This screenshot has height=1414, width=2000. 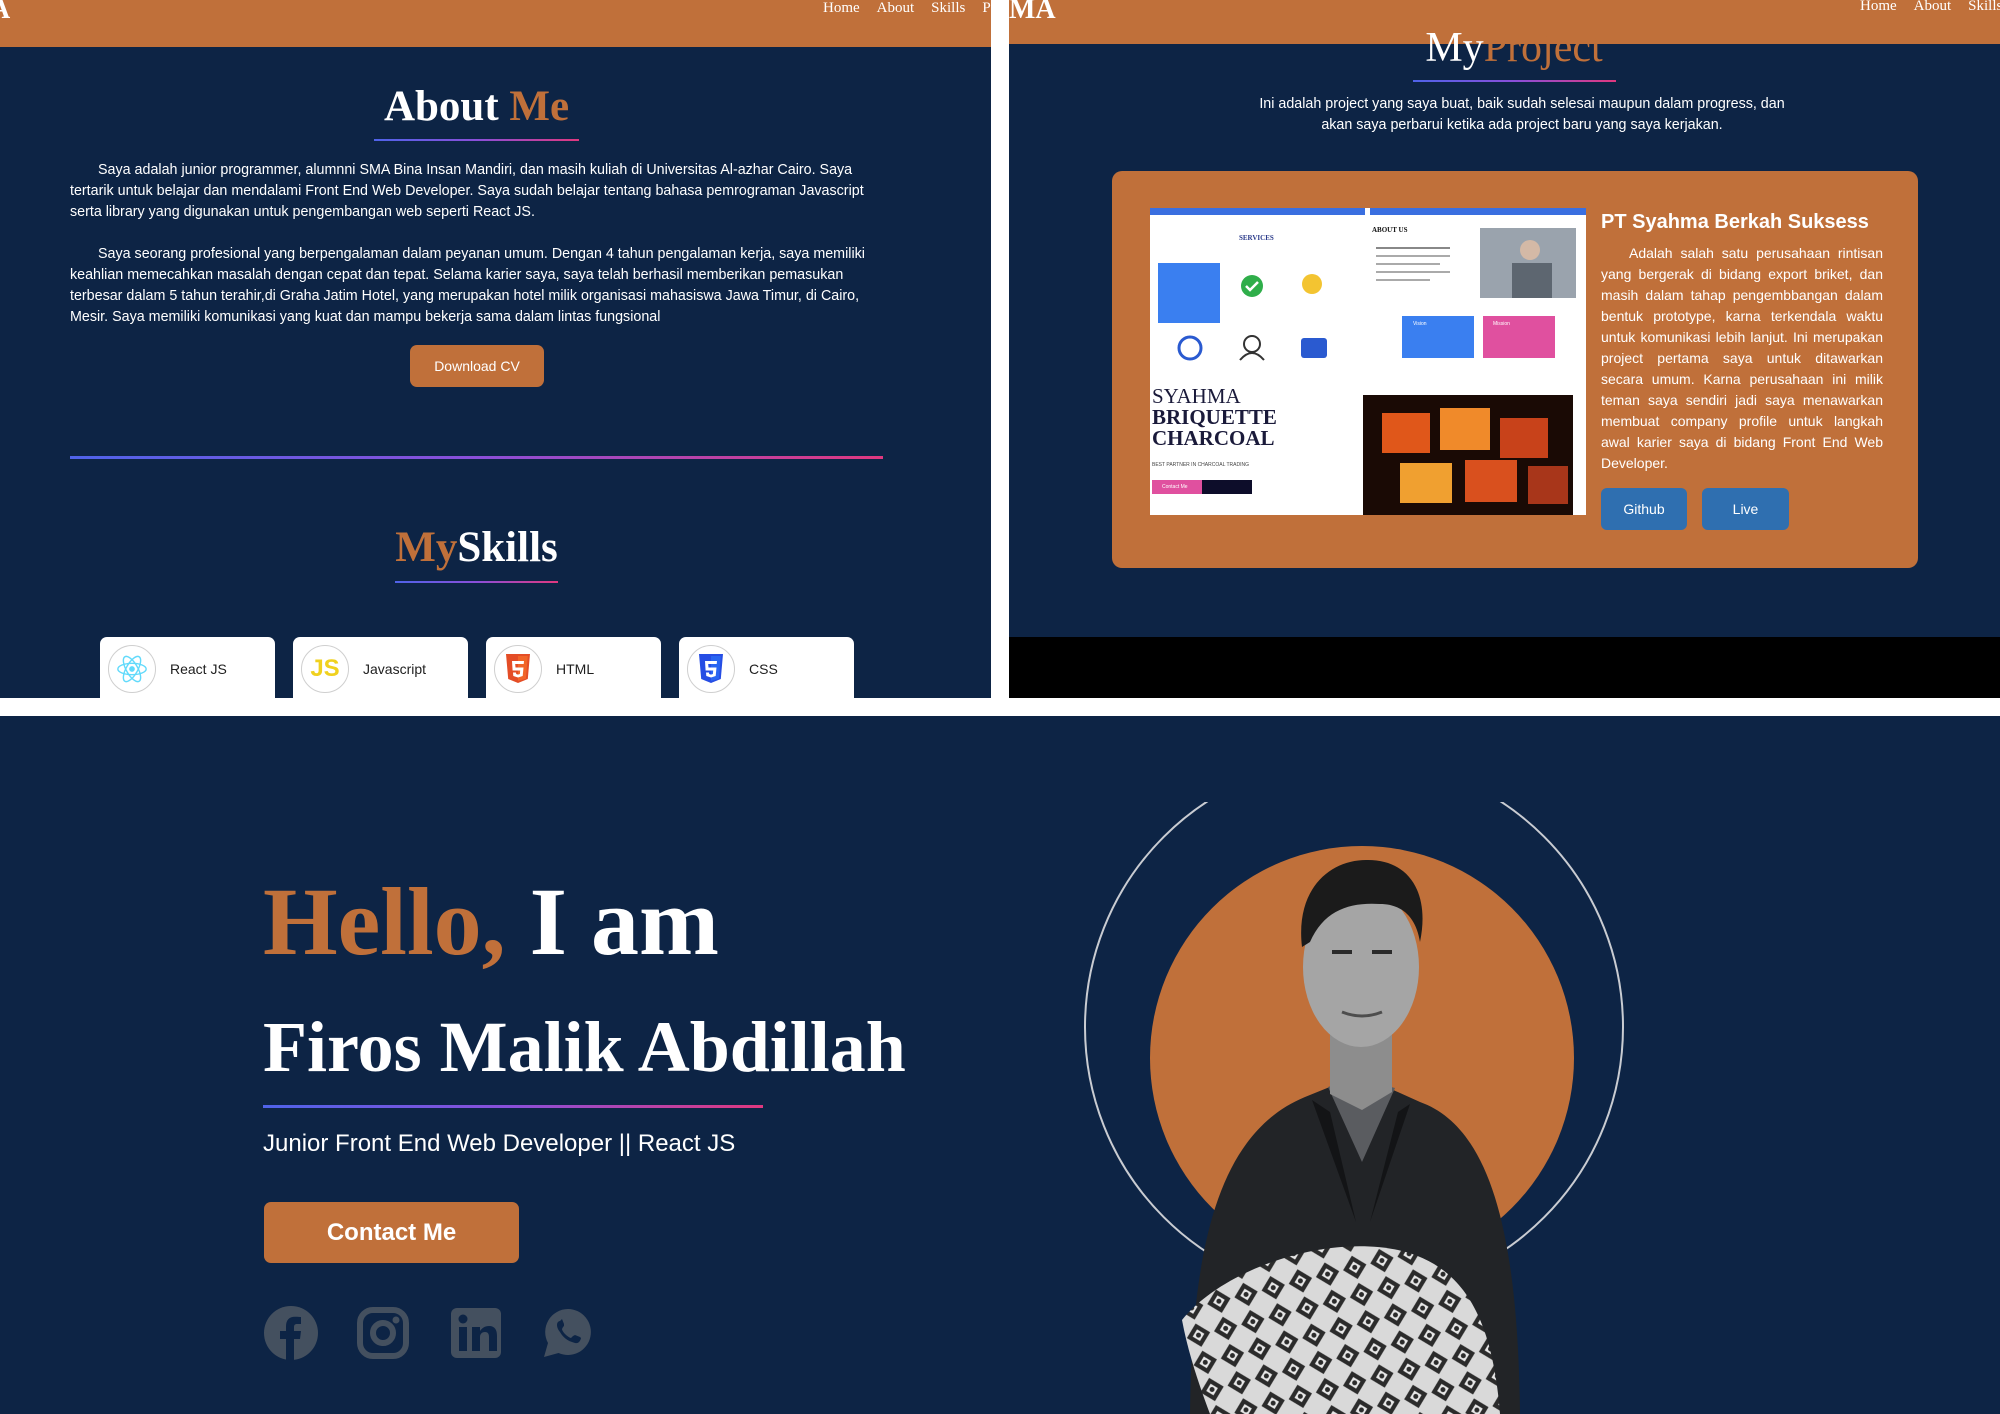 I want to click on html5-icon, so click(x=518, y=669).